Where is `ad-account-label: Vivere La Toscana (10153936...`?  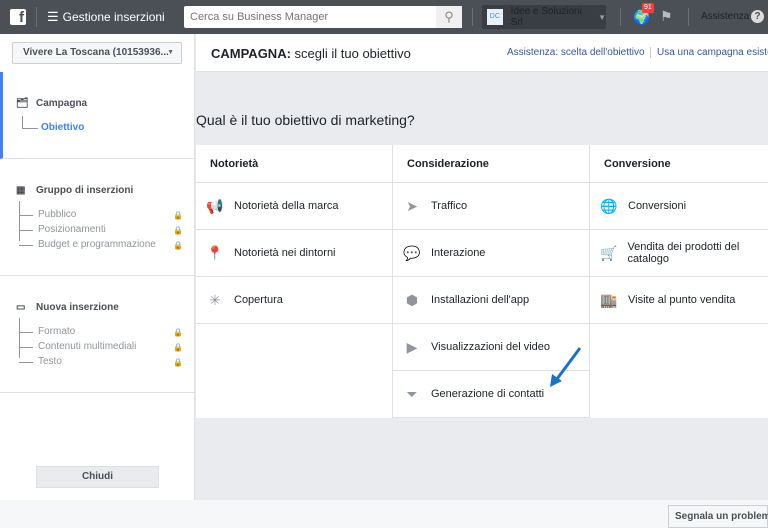 ad-account-label: Vivere La Toscana (10153936... is located at coordinates (96, 52).